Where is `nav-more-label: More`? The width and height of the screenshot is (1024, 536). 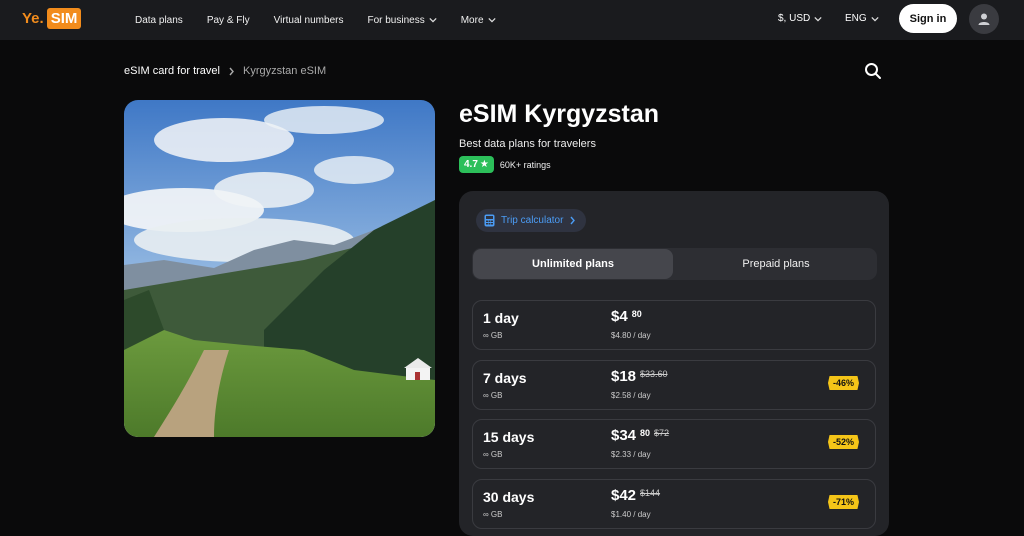
nav-more-label: More is located at coordinates (472, 20).